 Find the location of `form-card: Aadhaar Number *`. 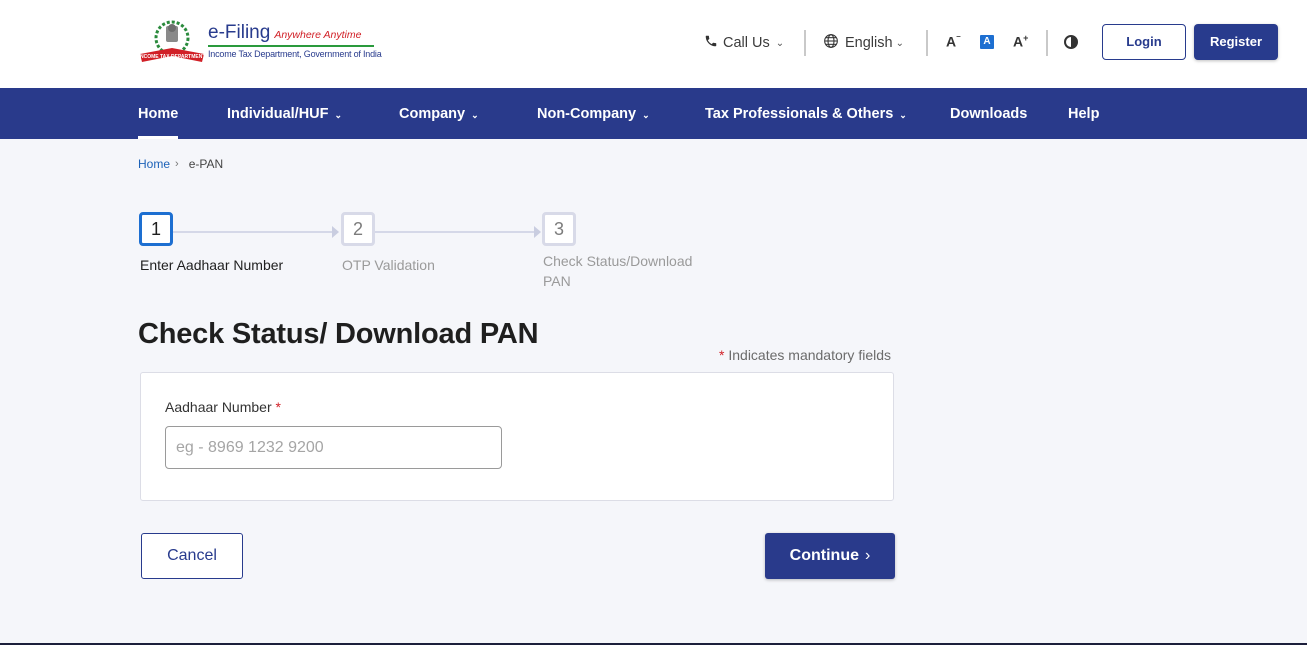

form-card: Aadhaar Number * is located at coordinates (517, 436).